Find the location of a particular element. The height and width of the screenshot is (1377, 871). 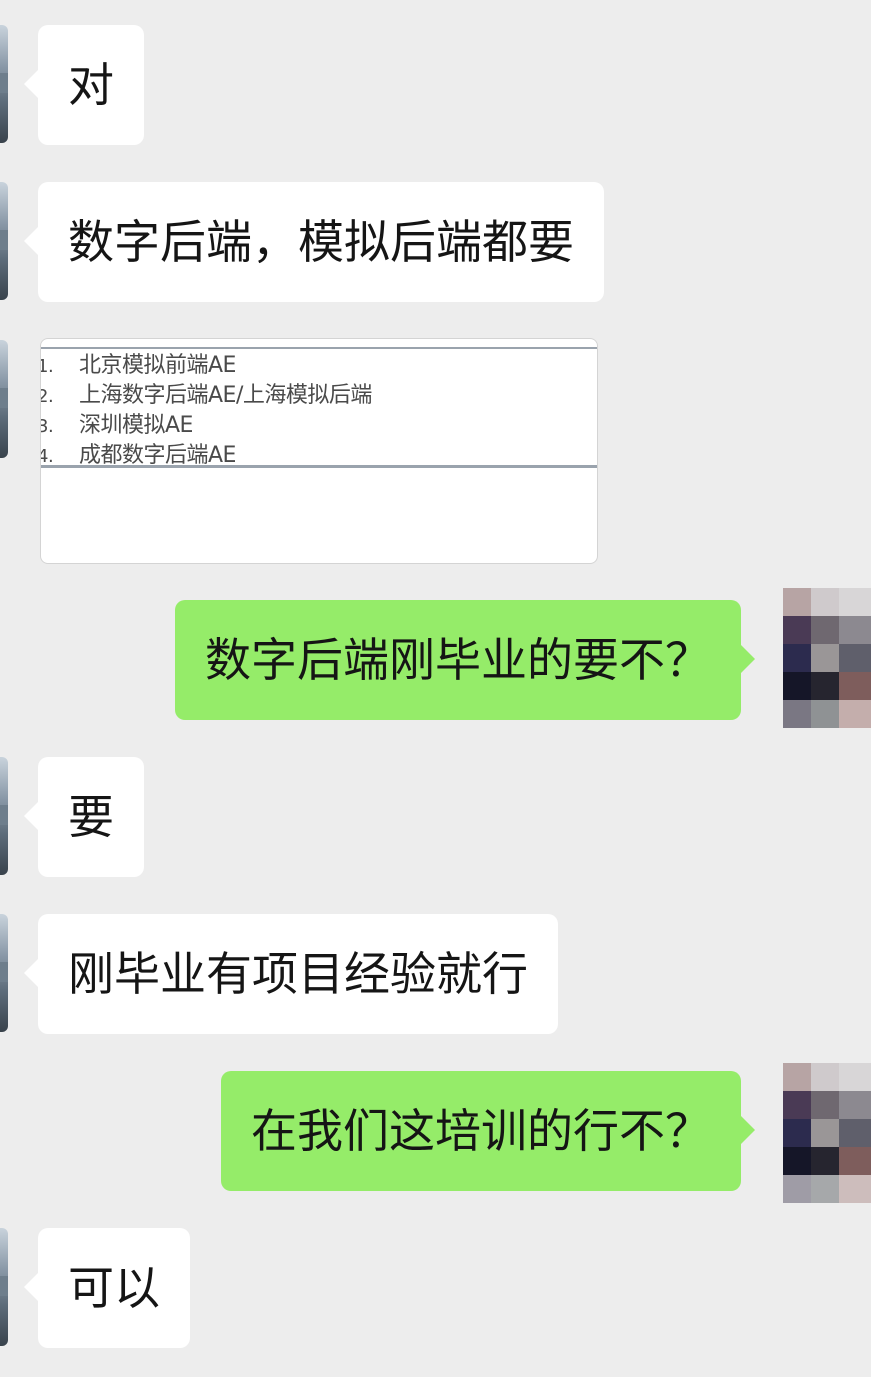

message-row-incoming: 可以 is located at coordinates (435, 1288).